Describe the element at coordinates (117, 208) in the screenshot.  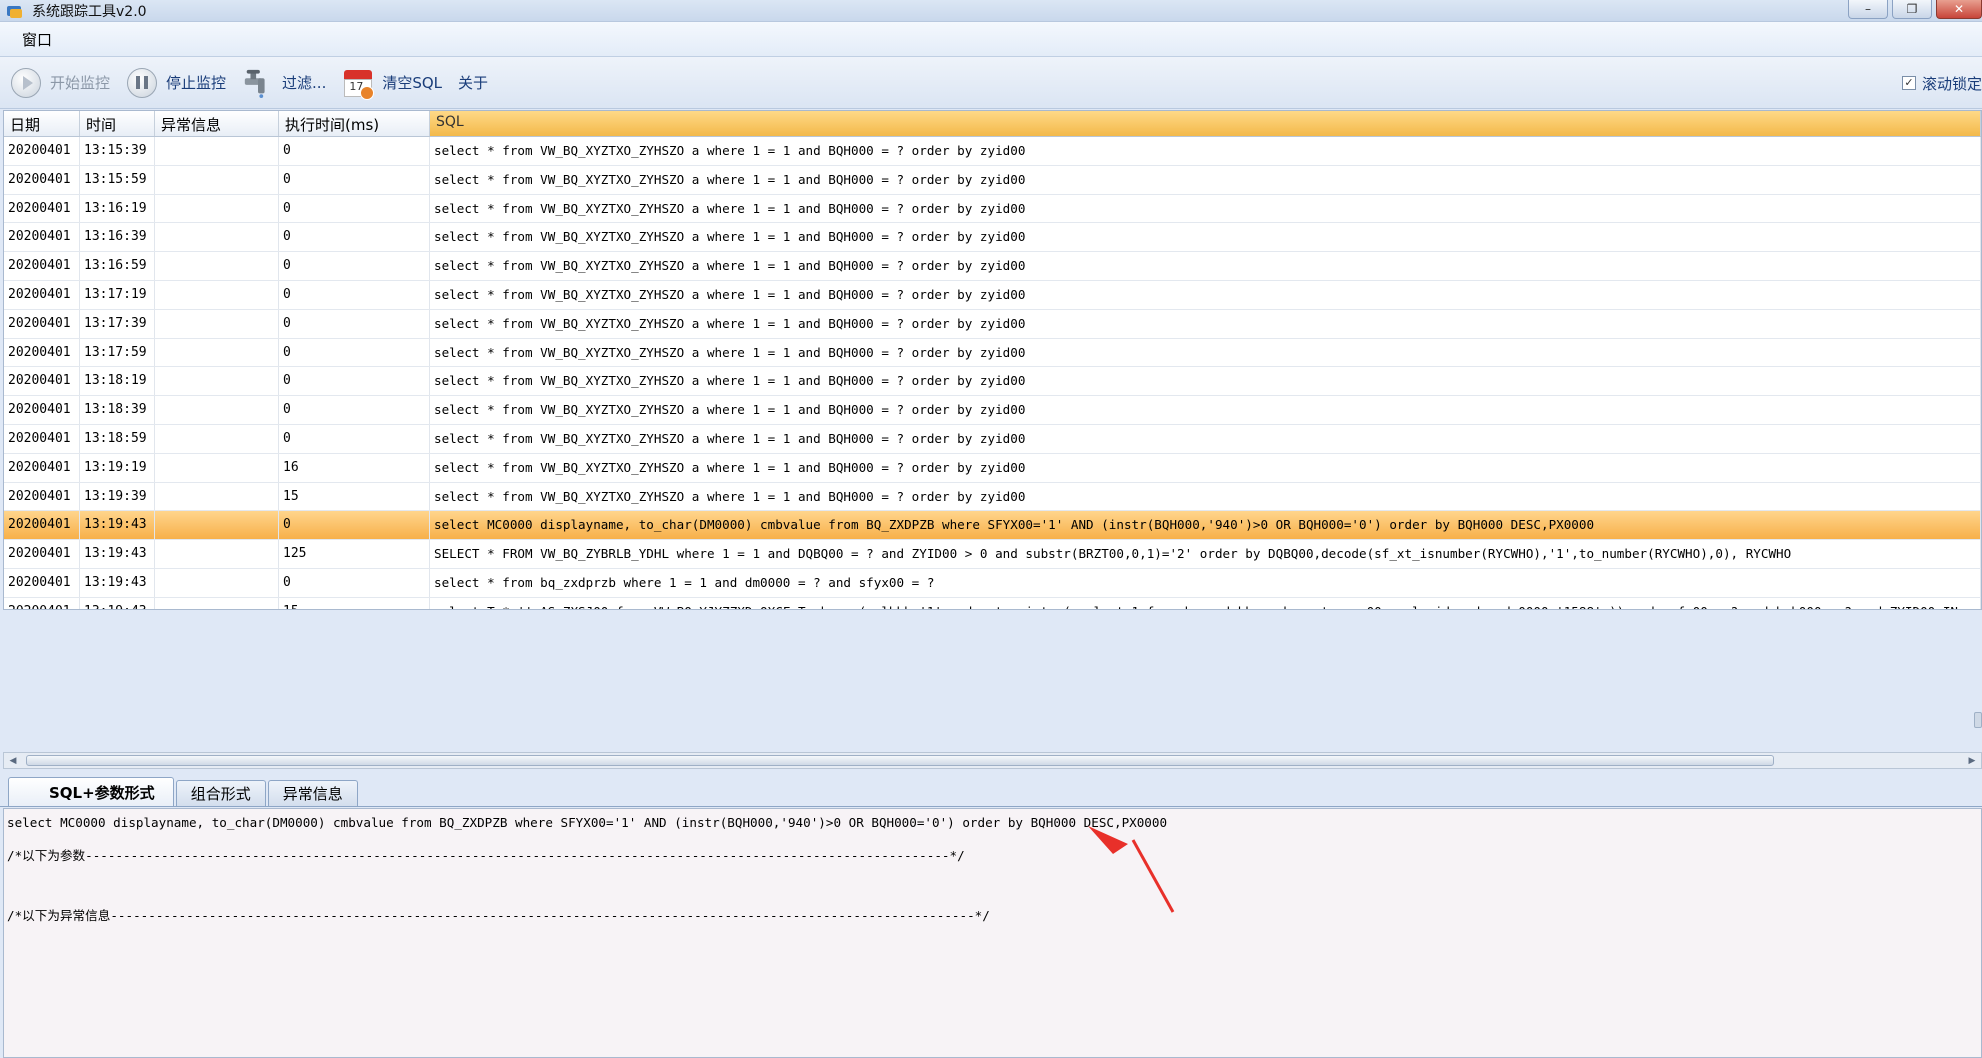
I see `cell-time: 13:16:19` at that location.